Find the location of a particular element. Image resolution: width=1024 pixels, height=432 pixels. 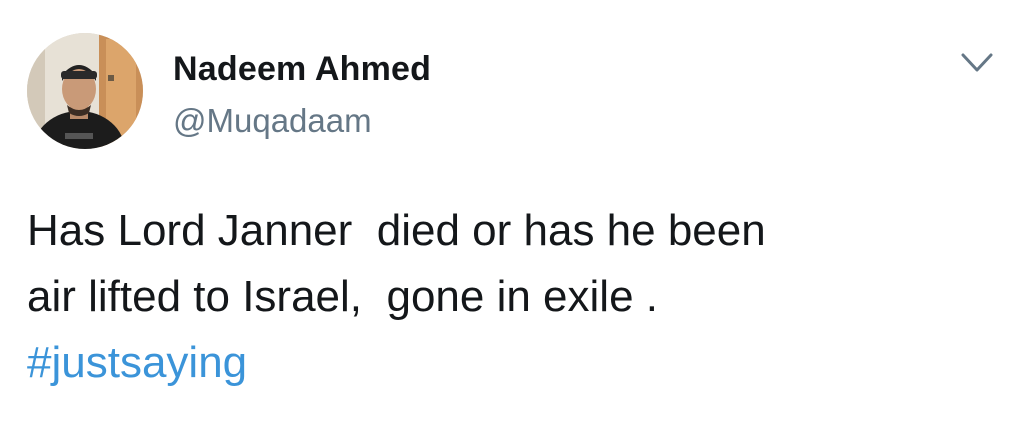

chevron-down-icon is located at coordinates (977, 63).